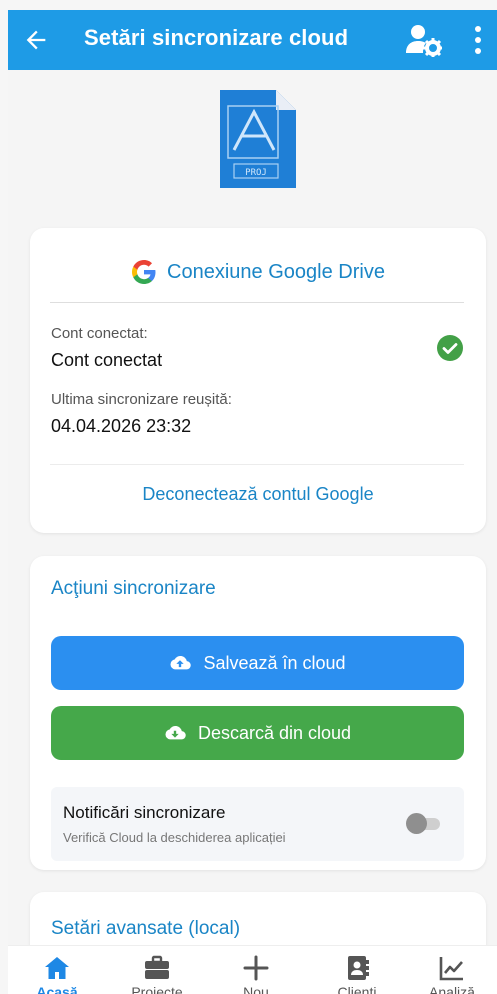 Image resolution: width=497 pixels, height=994 pixels. Describe the element at coordinates (258, 139) in the screenshot. I see `app-logo-icon: PROJ` at that location.